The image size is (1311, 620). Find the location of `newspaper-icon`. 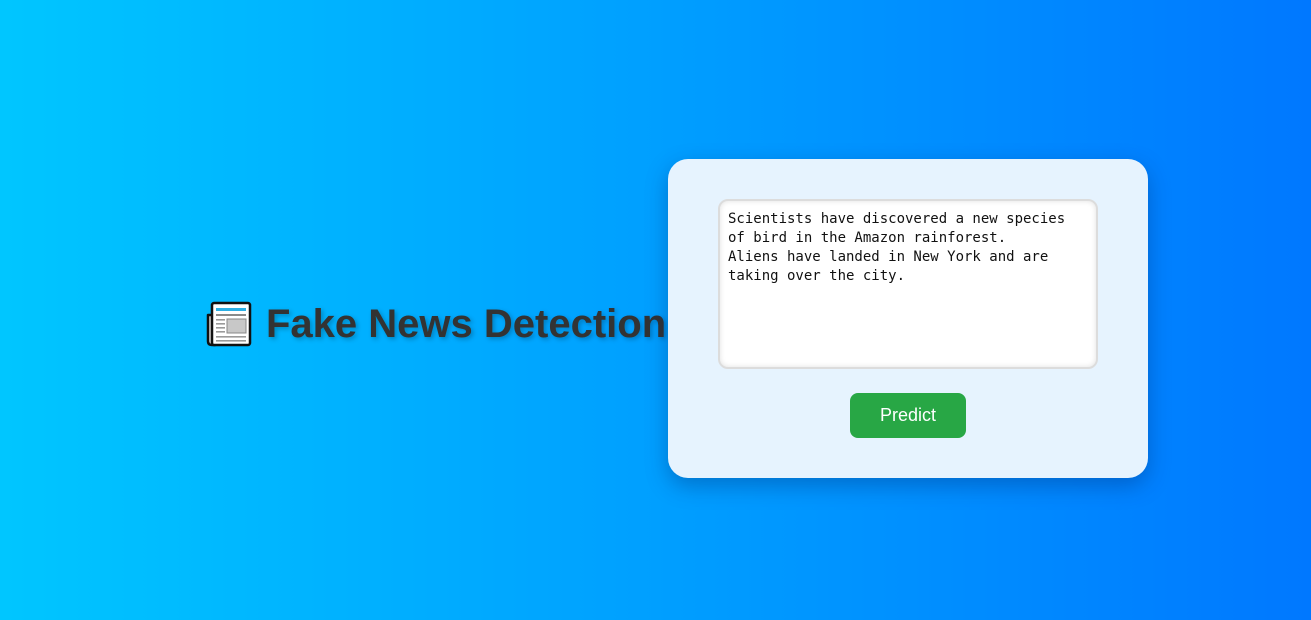

newspaper-icon is located at coordinates (229, 324).